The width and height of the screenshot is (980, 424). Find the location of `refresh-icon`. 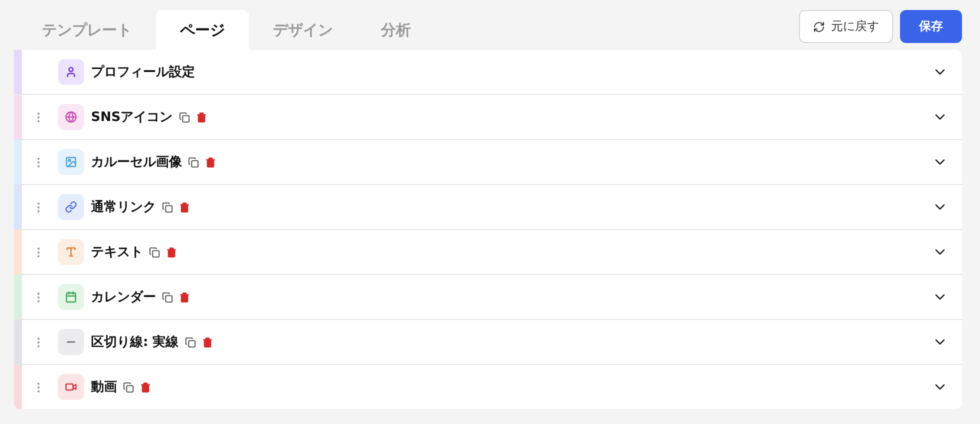

refresh-icon is located at coordinates (819, 26).